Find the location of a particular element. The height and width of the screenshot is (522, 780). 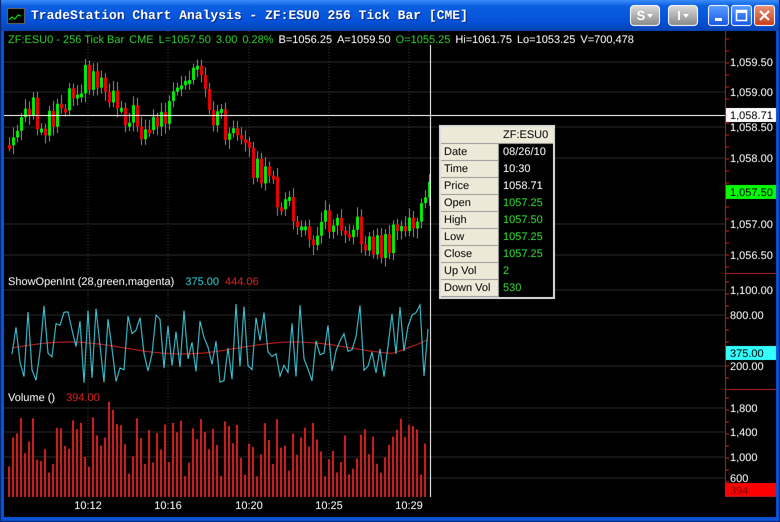

axis-label: 1,057.00 is located at coordinates (751, 225).